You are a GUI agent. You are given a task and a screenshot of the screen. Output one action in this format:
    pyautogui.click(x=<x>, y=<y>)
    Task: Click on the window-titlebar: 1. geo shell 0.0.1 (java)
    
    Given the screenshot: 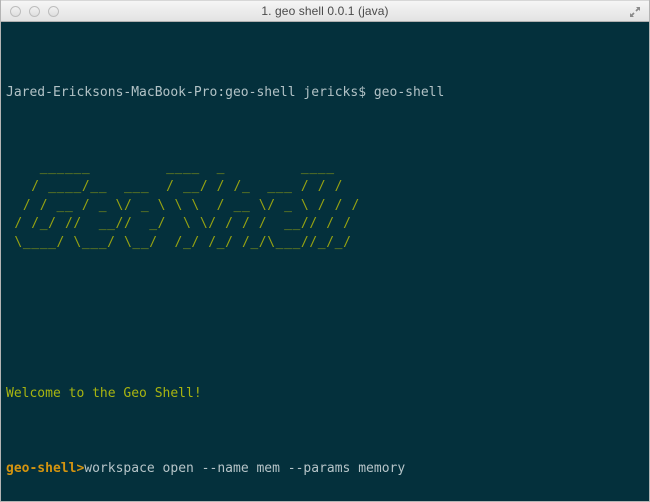 What is the action you would take?
    pyautogui.click(x=325, y=11)
    